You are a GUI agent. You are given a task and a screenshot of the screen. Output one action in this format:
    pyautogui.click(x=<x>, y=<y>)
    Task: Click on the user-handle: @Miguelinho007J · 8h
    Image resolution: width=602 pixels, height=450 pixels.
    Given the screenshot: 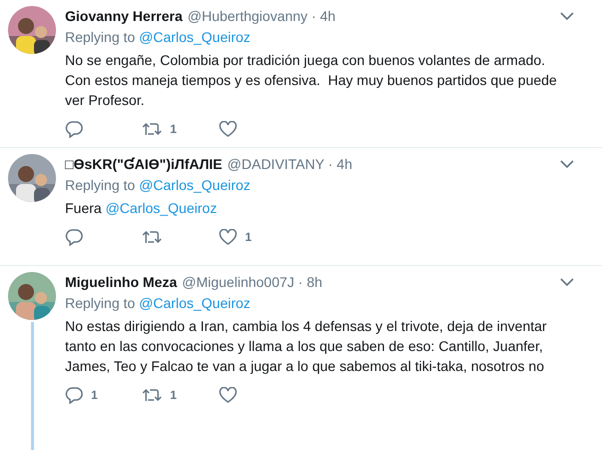 What is the action you would take?
    pyautogui.click(x=252, y=282)
    